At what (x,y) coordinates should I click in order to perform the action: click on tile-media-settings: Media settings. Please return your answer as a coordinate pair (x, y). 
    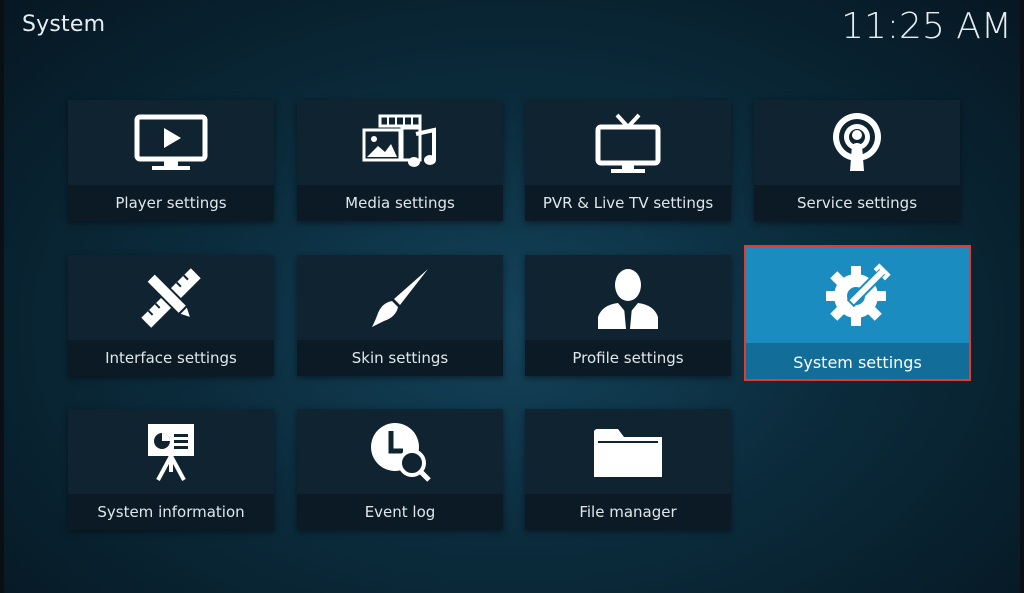
    Looking at the image, I should click on (400, 160).